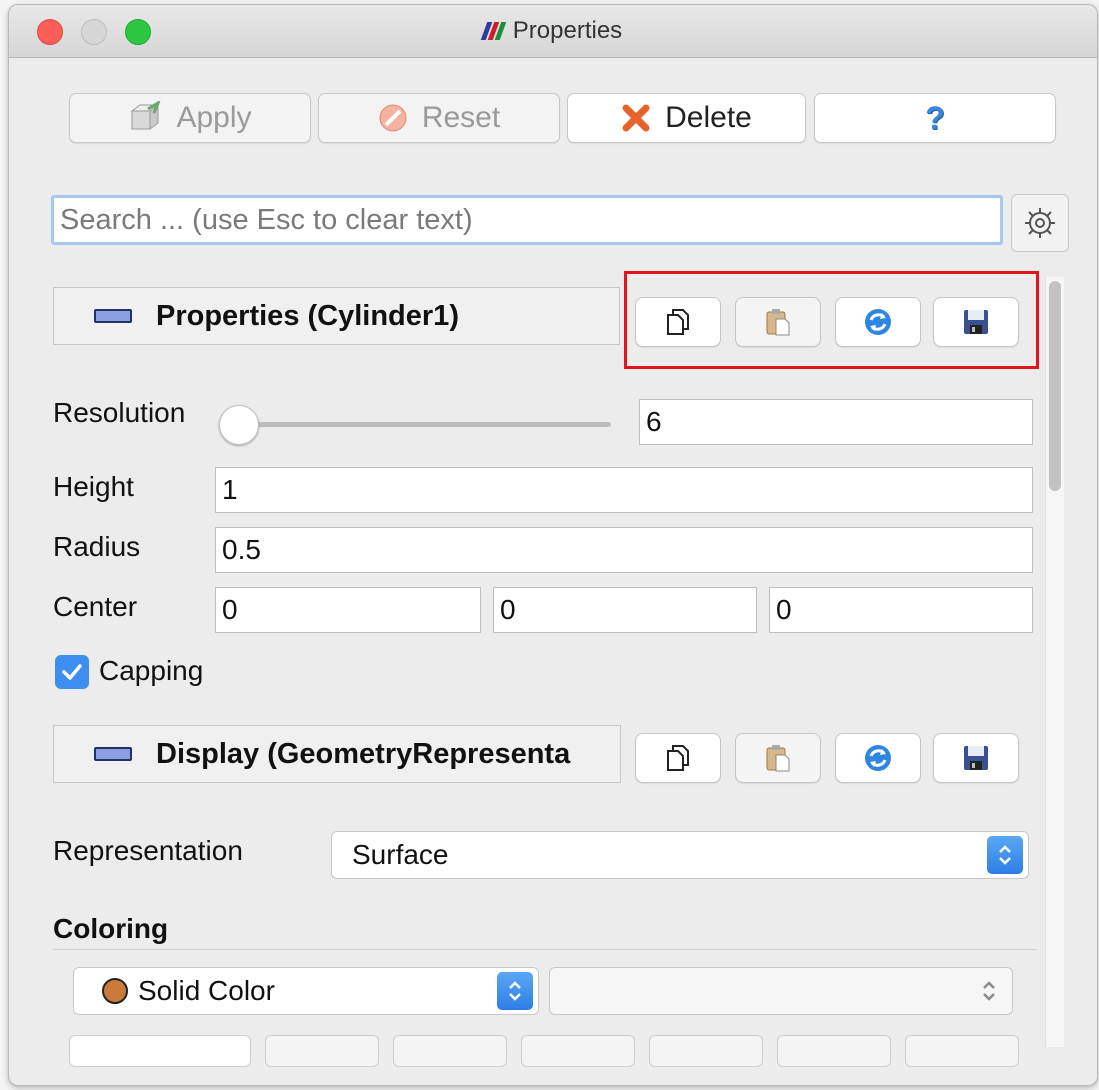 The width and height of the screenshot is (1099, 1090). I want to click on highlight-annotation-box, so click(831, 320).